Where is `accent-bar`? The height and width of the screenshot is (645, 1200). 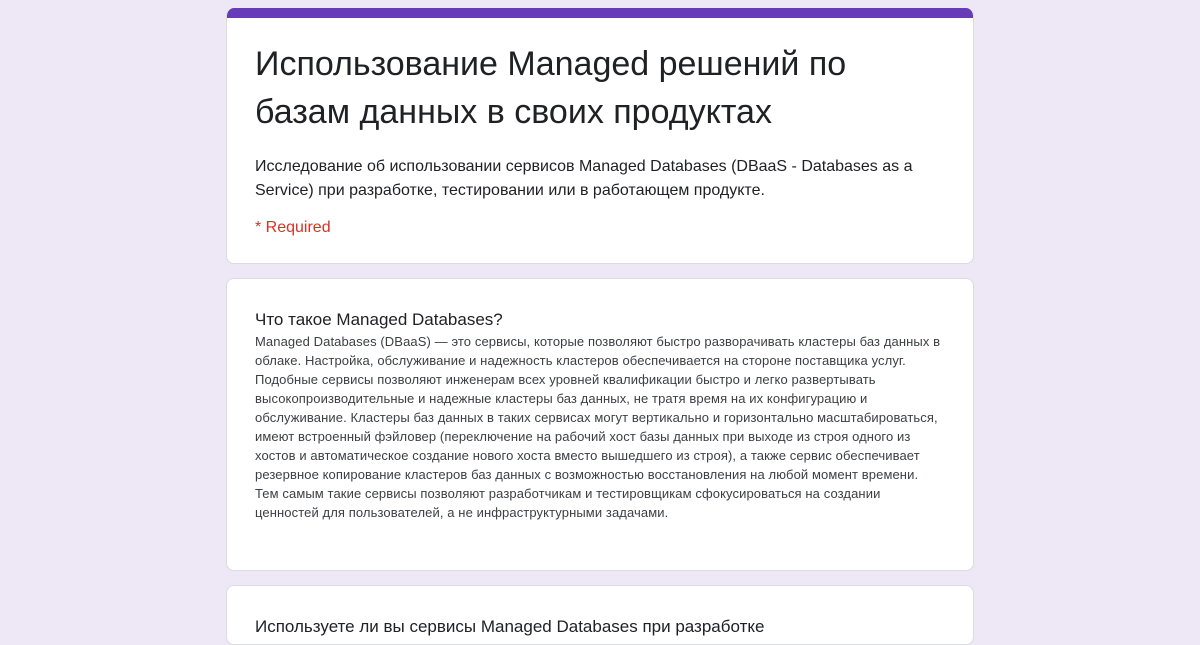
accent-bar is located at coordinates (600, 13).